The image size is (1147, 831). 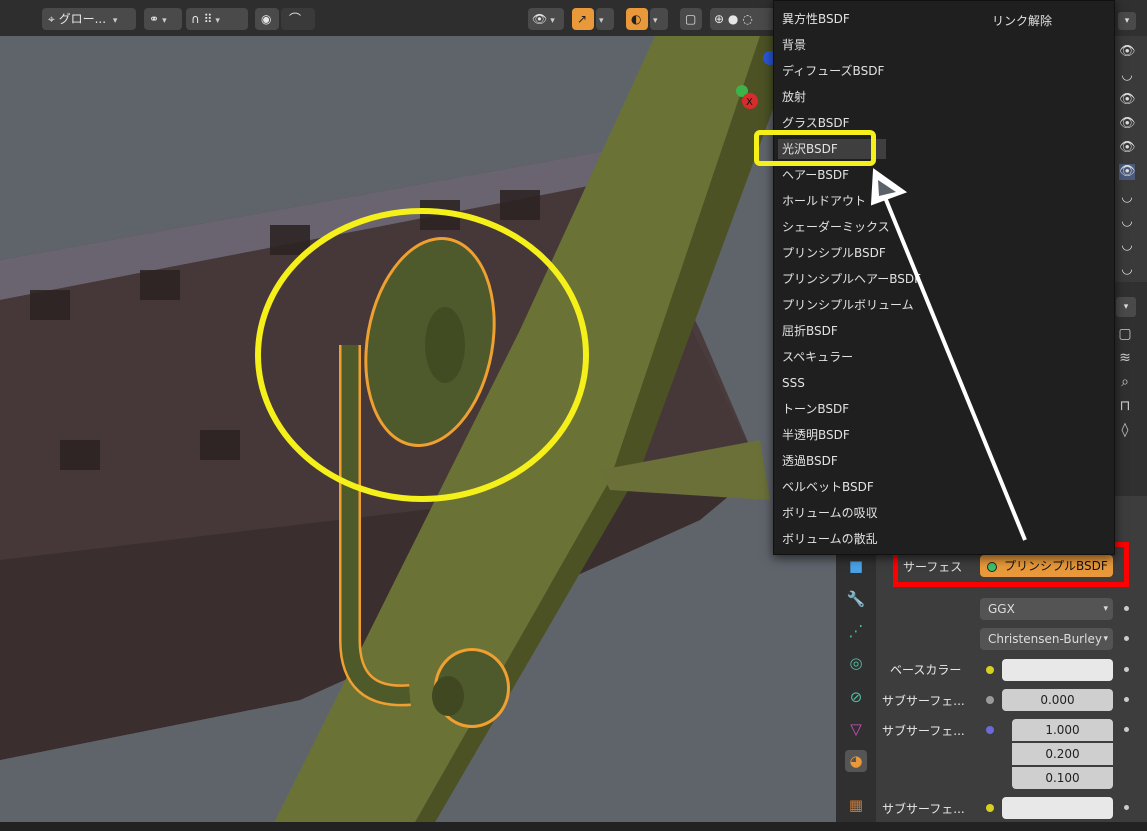 I want to click on subsurface-radius-z: 0.100, so click(x=1062, y=778).